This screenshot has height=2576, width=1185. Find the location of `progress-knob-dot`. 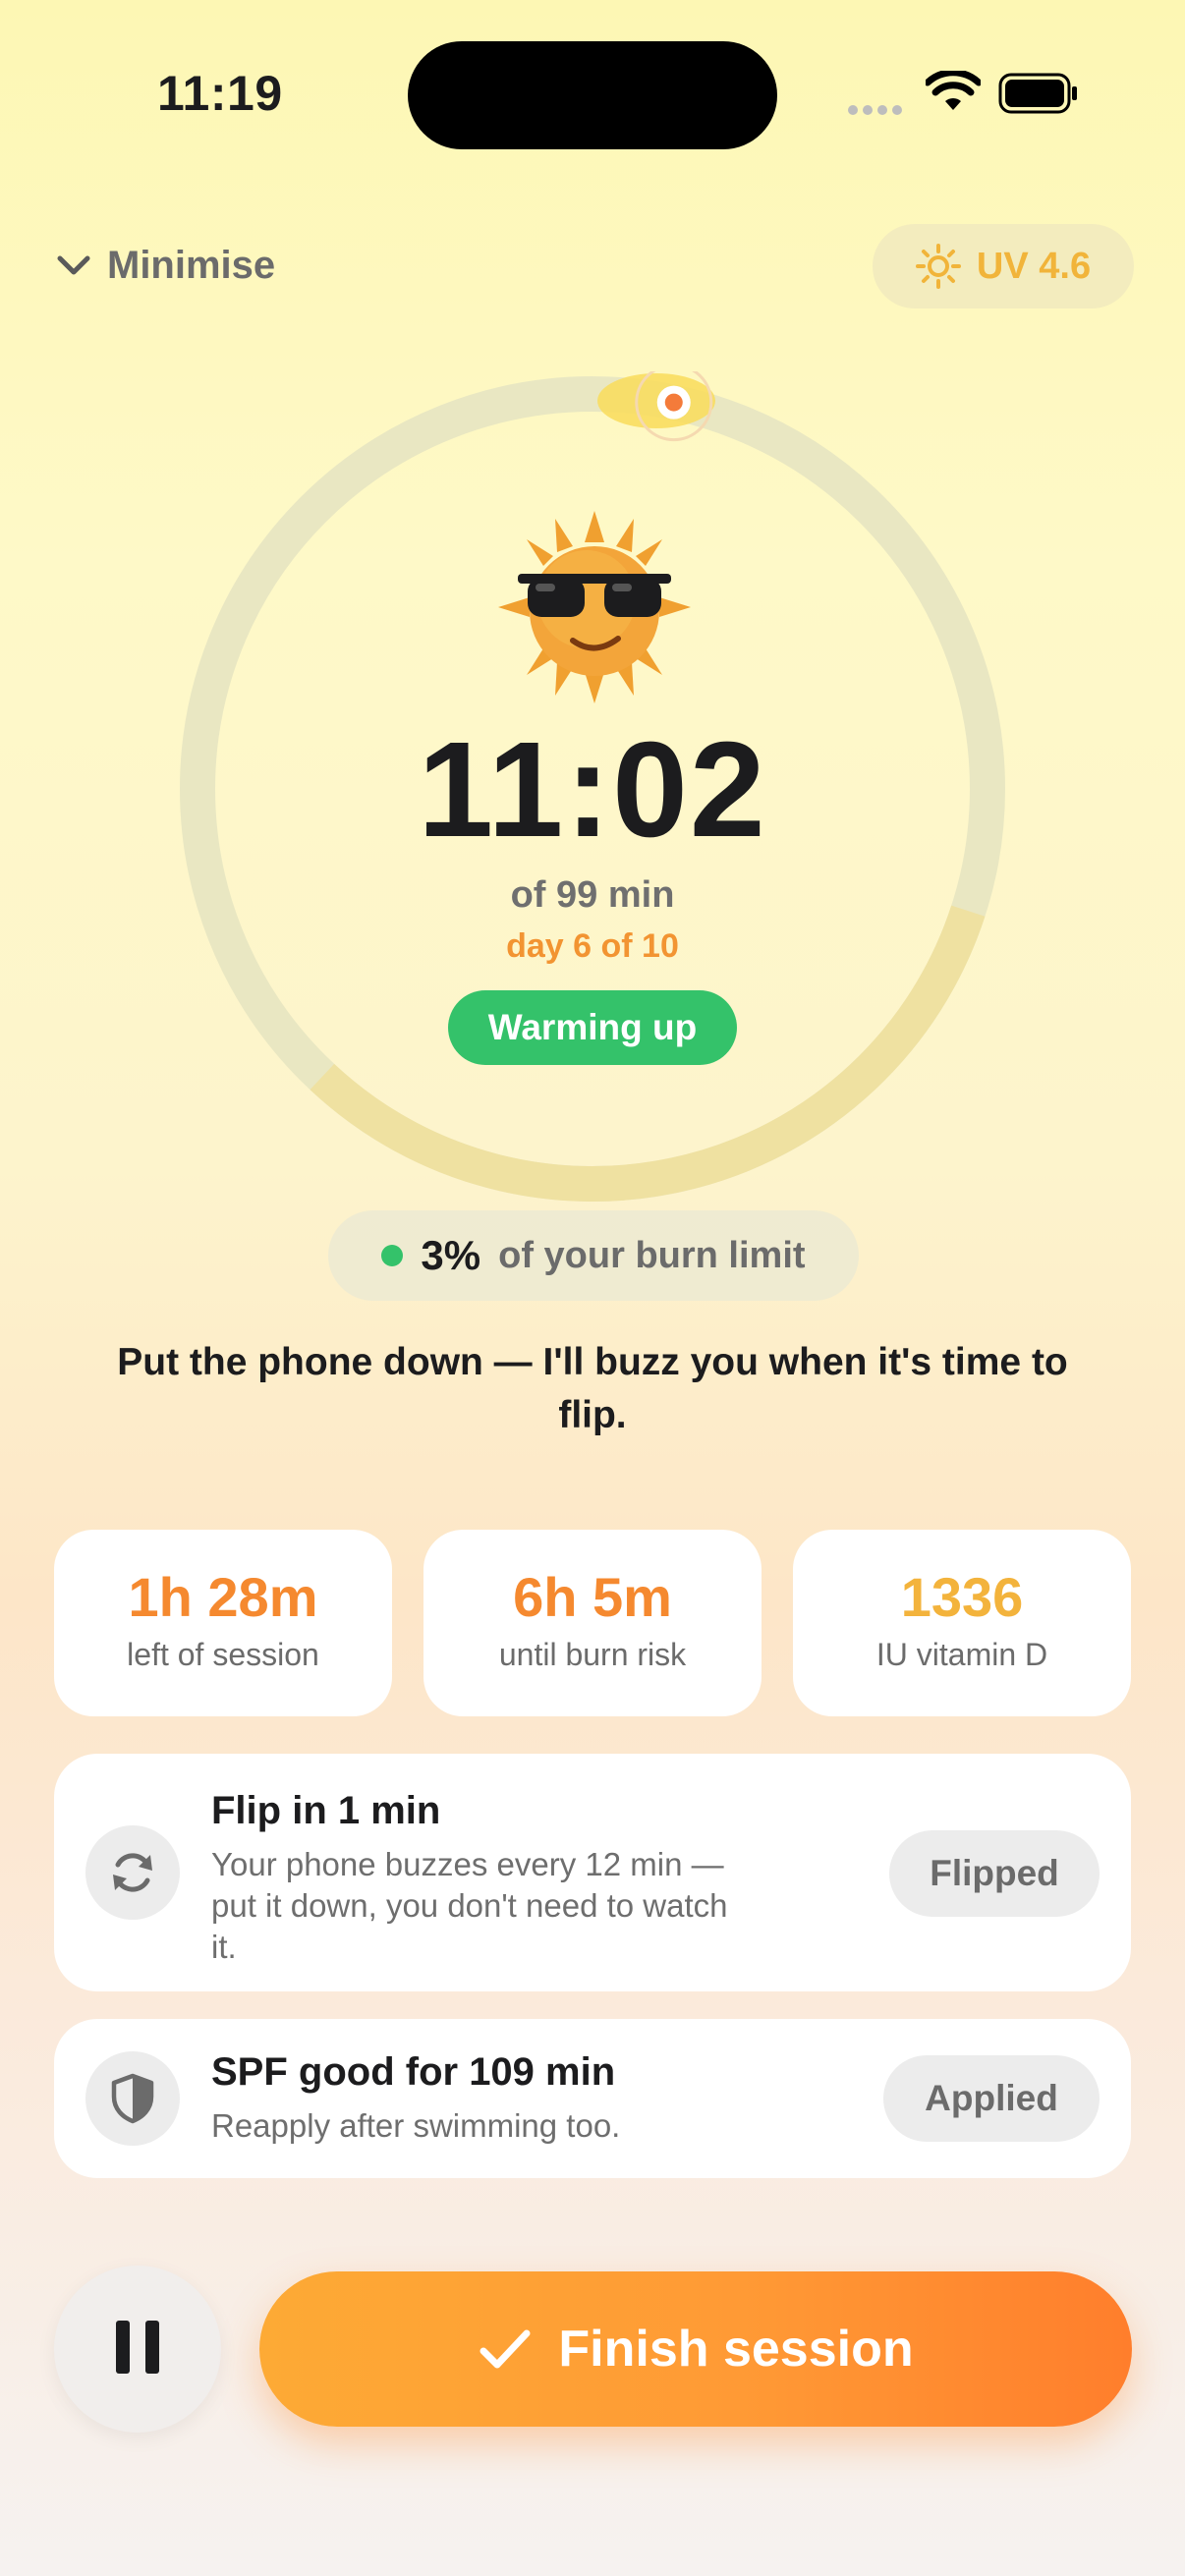

progress-knob-dot is located at coordinates (674, 402).